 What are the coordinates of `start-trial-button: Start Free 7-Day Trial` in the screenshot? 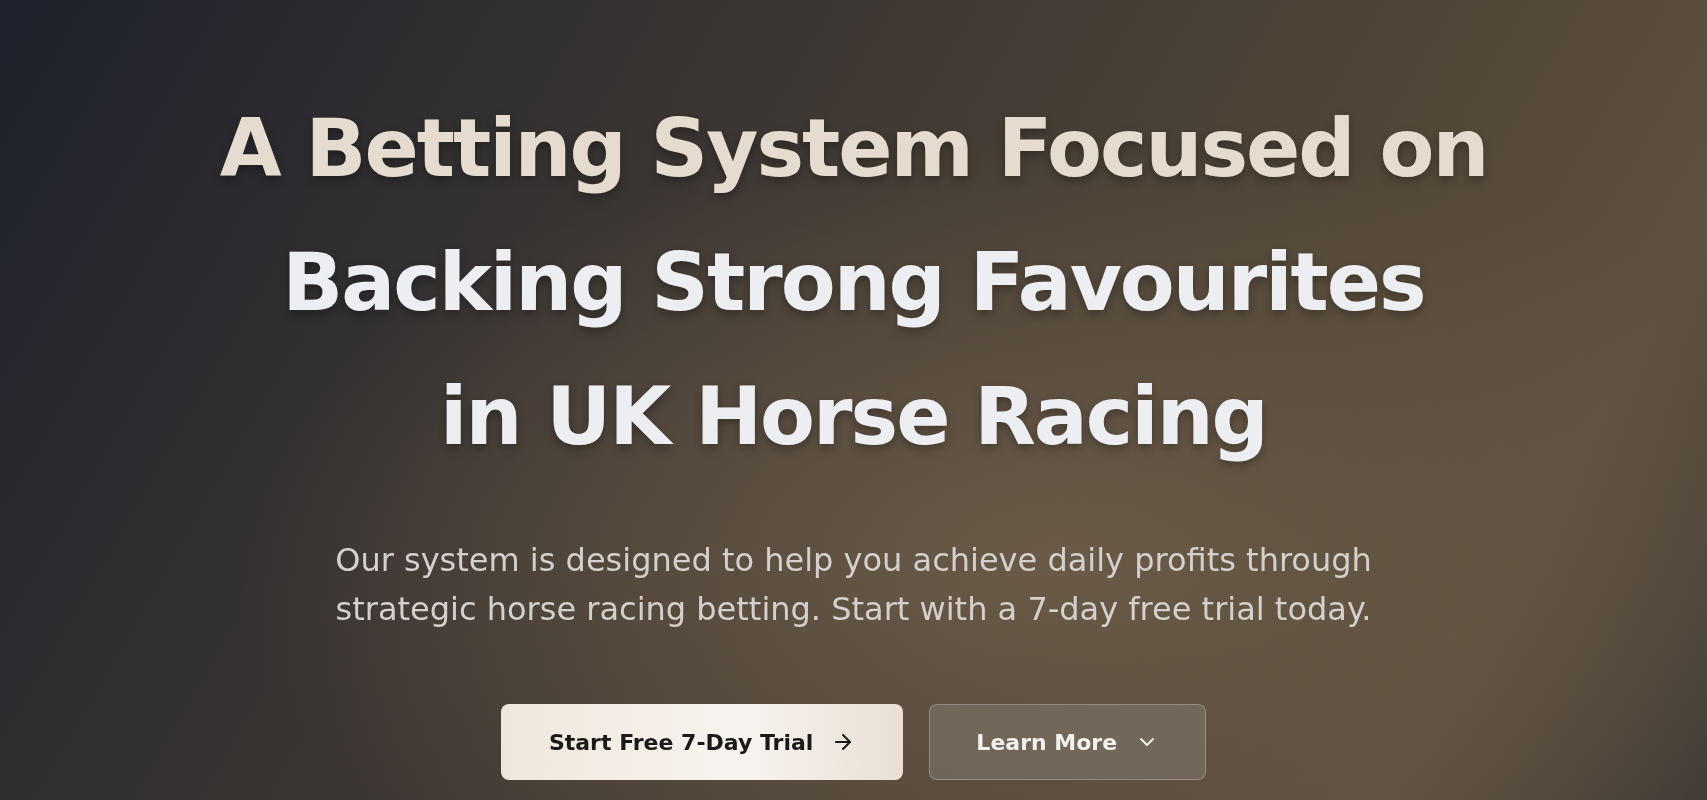 It's located at (702, 742).